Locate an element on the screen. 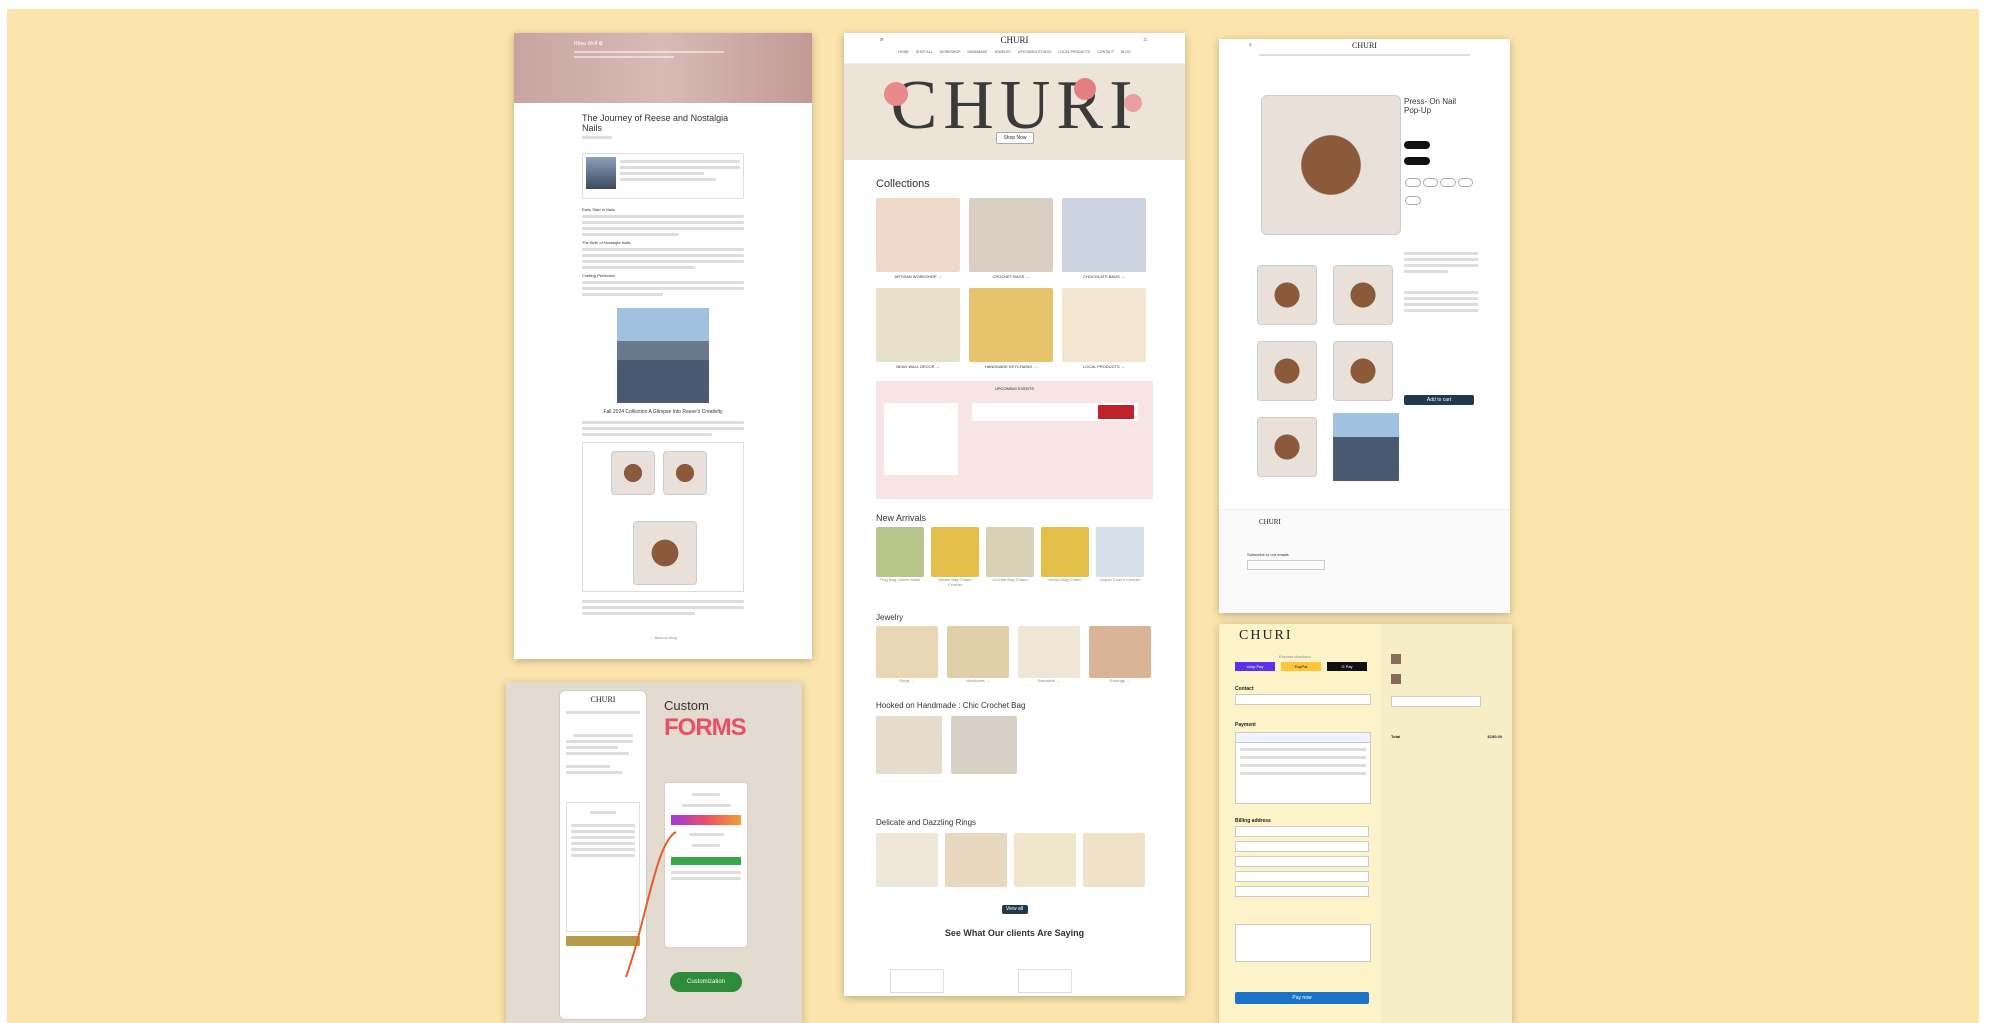  customization-badge: Customization is located at coordinates (706, 982).